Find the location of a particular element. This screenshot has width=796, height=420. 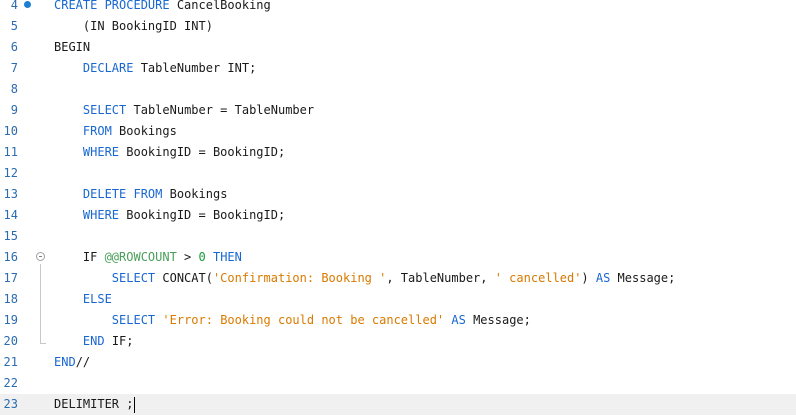

code-text: BEGIN is located at coordinates (72, 47).